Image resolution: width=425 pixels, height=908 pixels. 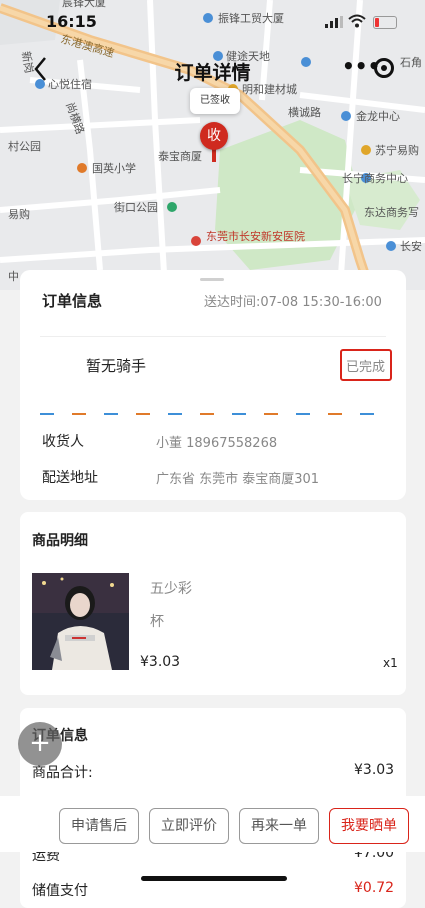 I want to click on address-label: 配送地址, so click(x=70, y=478).